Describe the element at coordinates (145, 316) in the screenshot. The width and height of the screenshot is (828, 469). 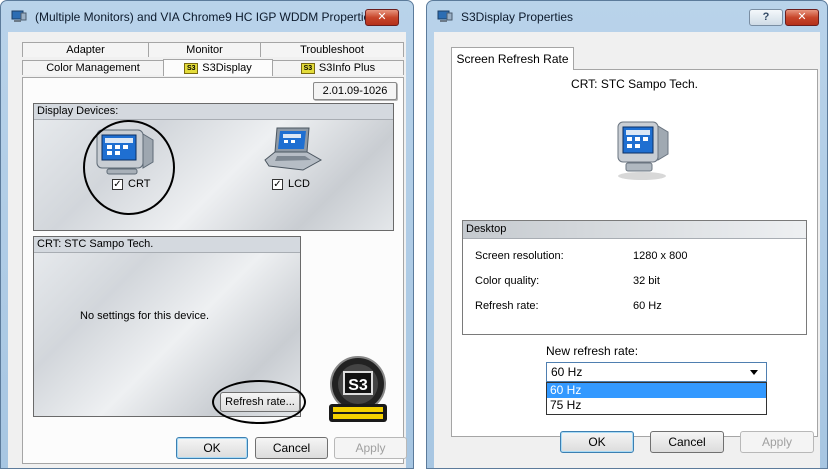
I see `no-settings-text: No settings for this device.` at that location.